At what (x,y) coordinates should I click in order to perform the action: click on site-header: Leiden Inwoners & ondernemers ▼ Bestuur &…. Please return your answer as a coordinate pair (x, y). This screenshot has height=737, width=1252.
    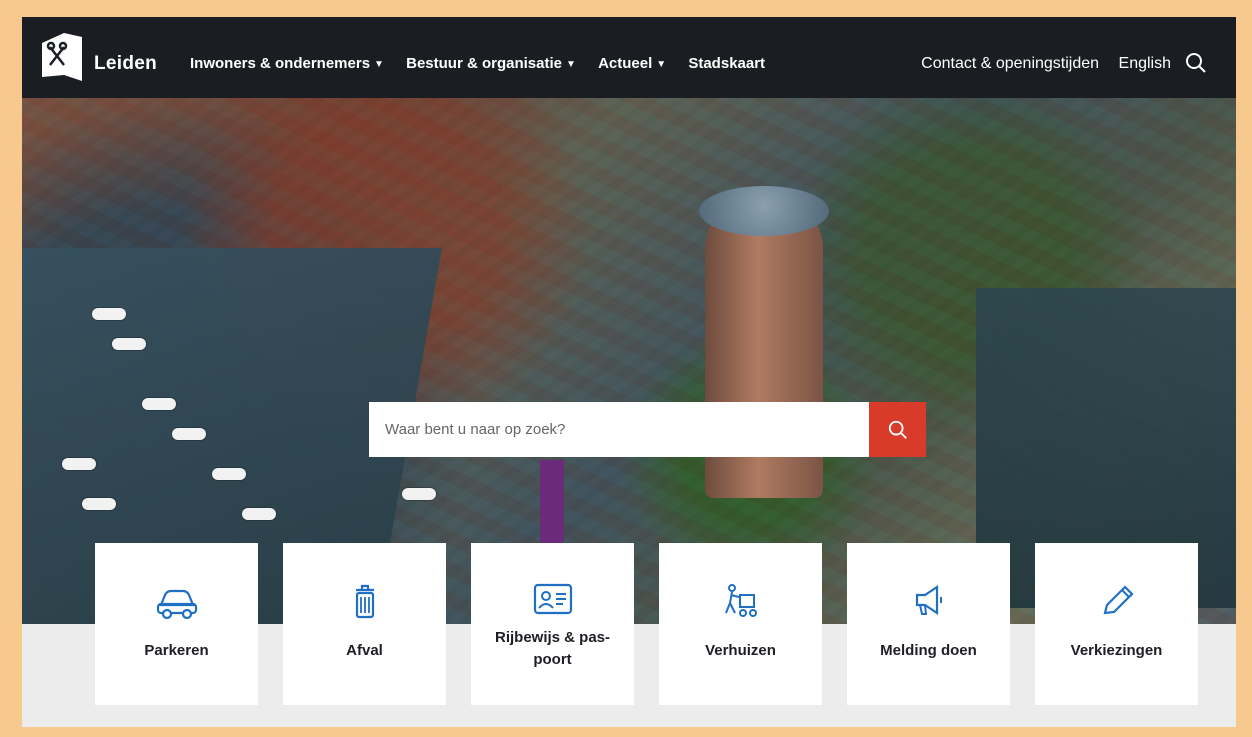
    Looking at the image, I should click on (629, 57).